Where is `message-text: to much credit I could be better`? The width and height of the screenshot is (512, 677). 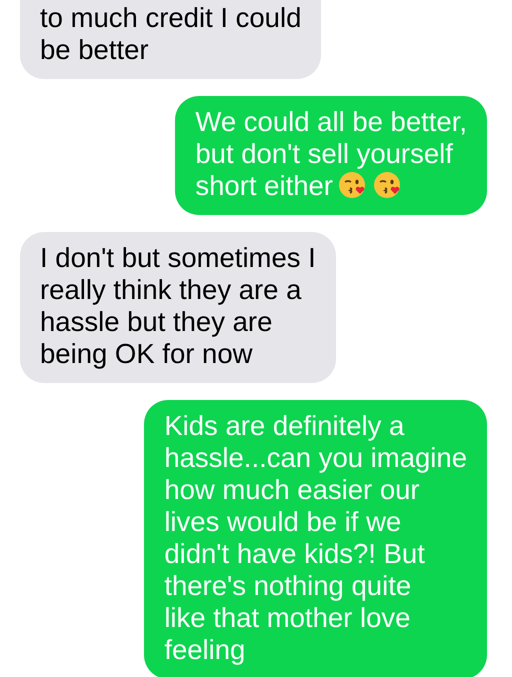
message-text: to much credit I could be better is located at coordinates (171, 34).